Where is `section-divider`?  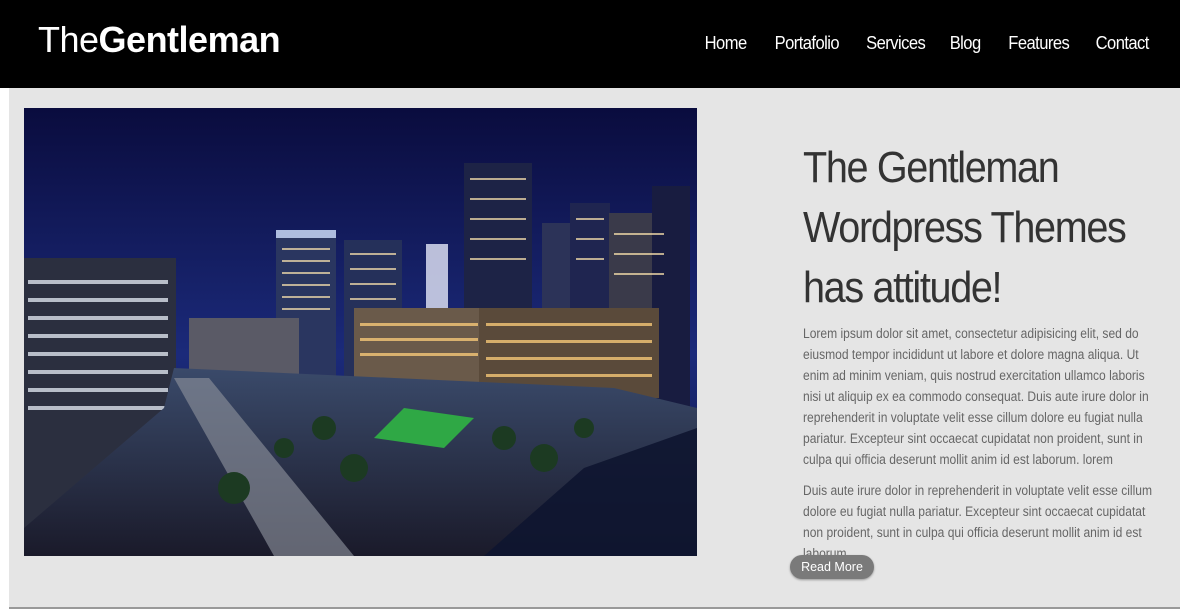
section-divider is located at coordinates (594, 608).